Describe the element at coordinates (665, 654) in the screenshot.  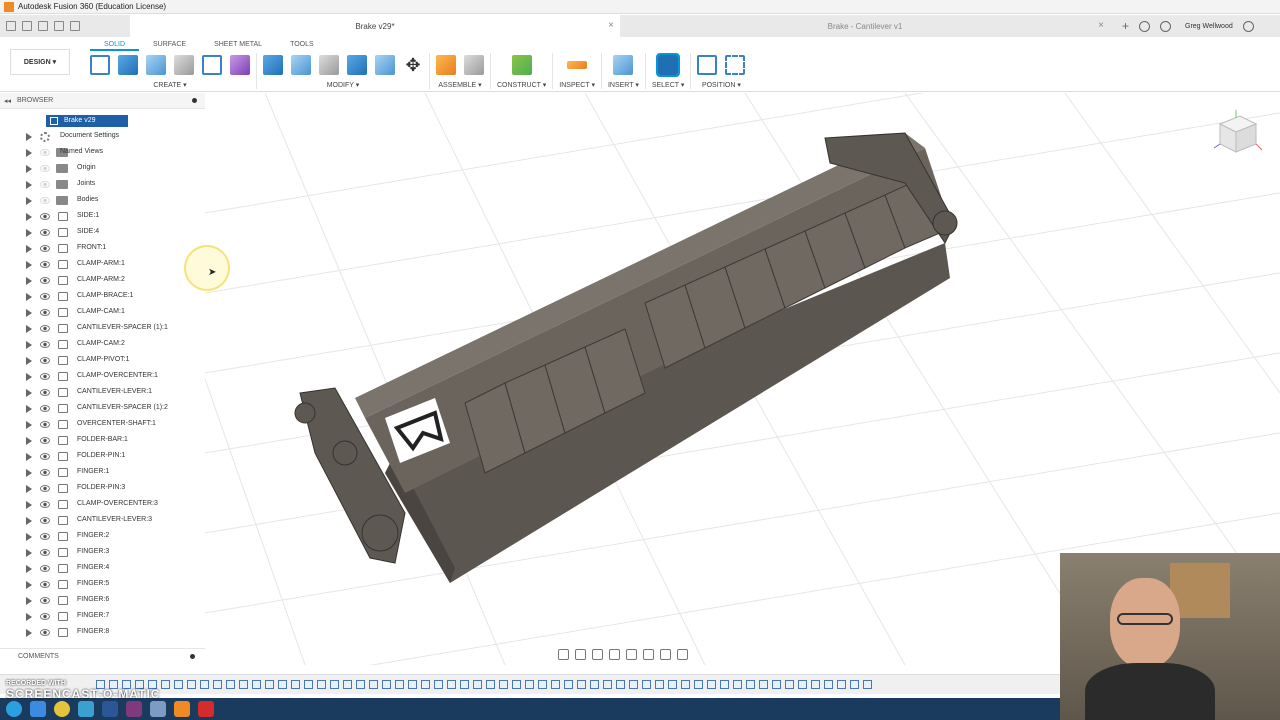
I see `grid-settings-icon` at that location.